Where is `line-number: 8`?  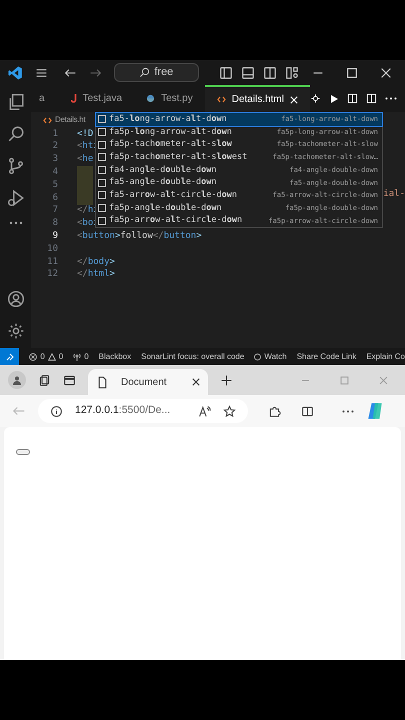 line-number: 8 is located at coordinates (55, 223).